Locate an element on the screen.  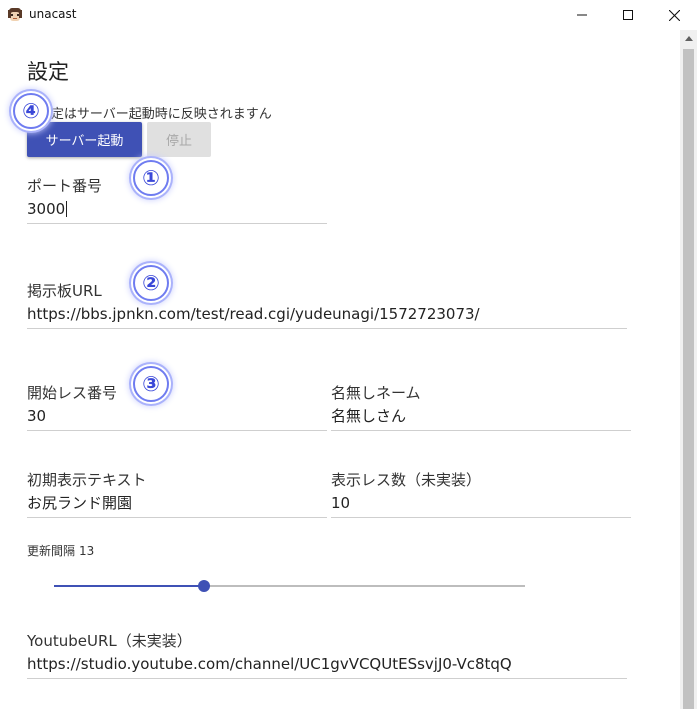
port-label: ポート番号 is located at coordinates (65, 186).